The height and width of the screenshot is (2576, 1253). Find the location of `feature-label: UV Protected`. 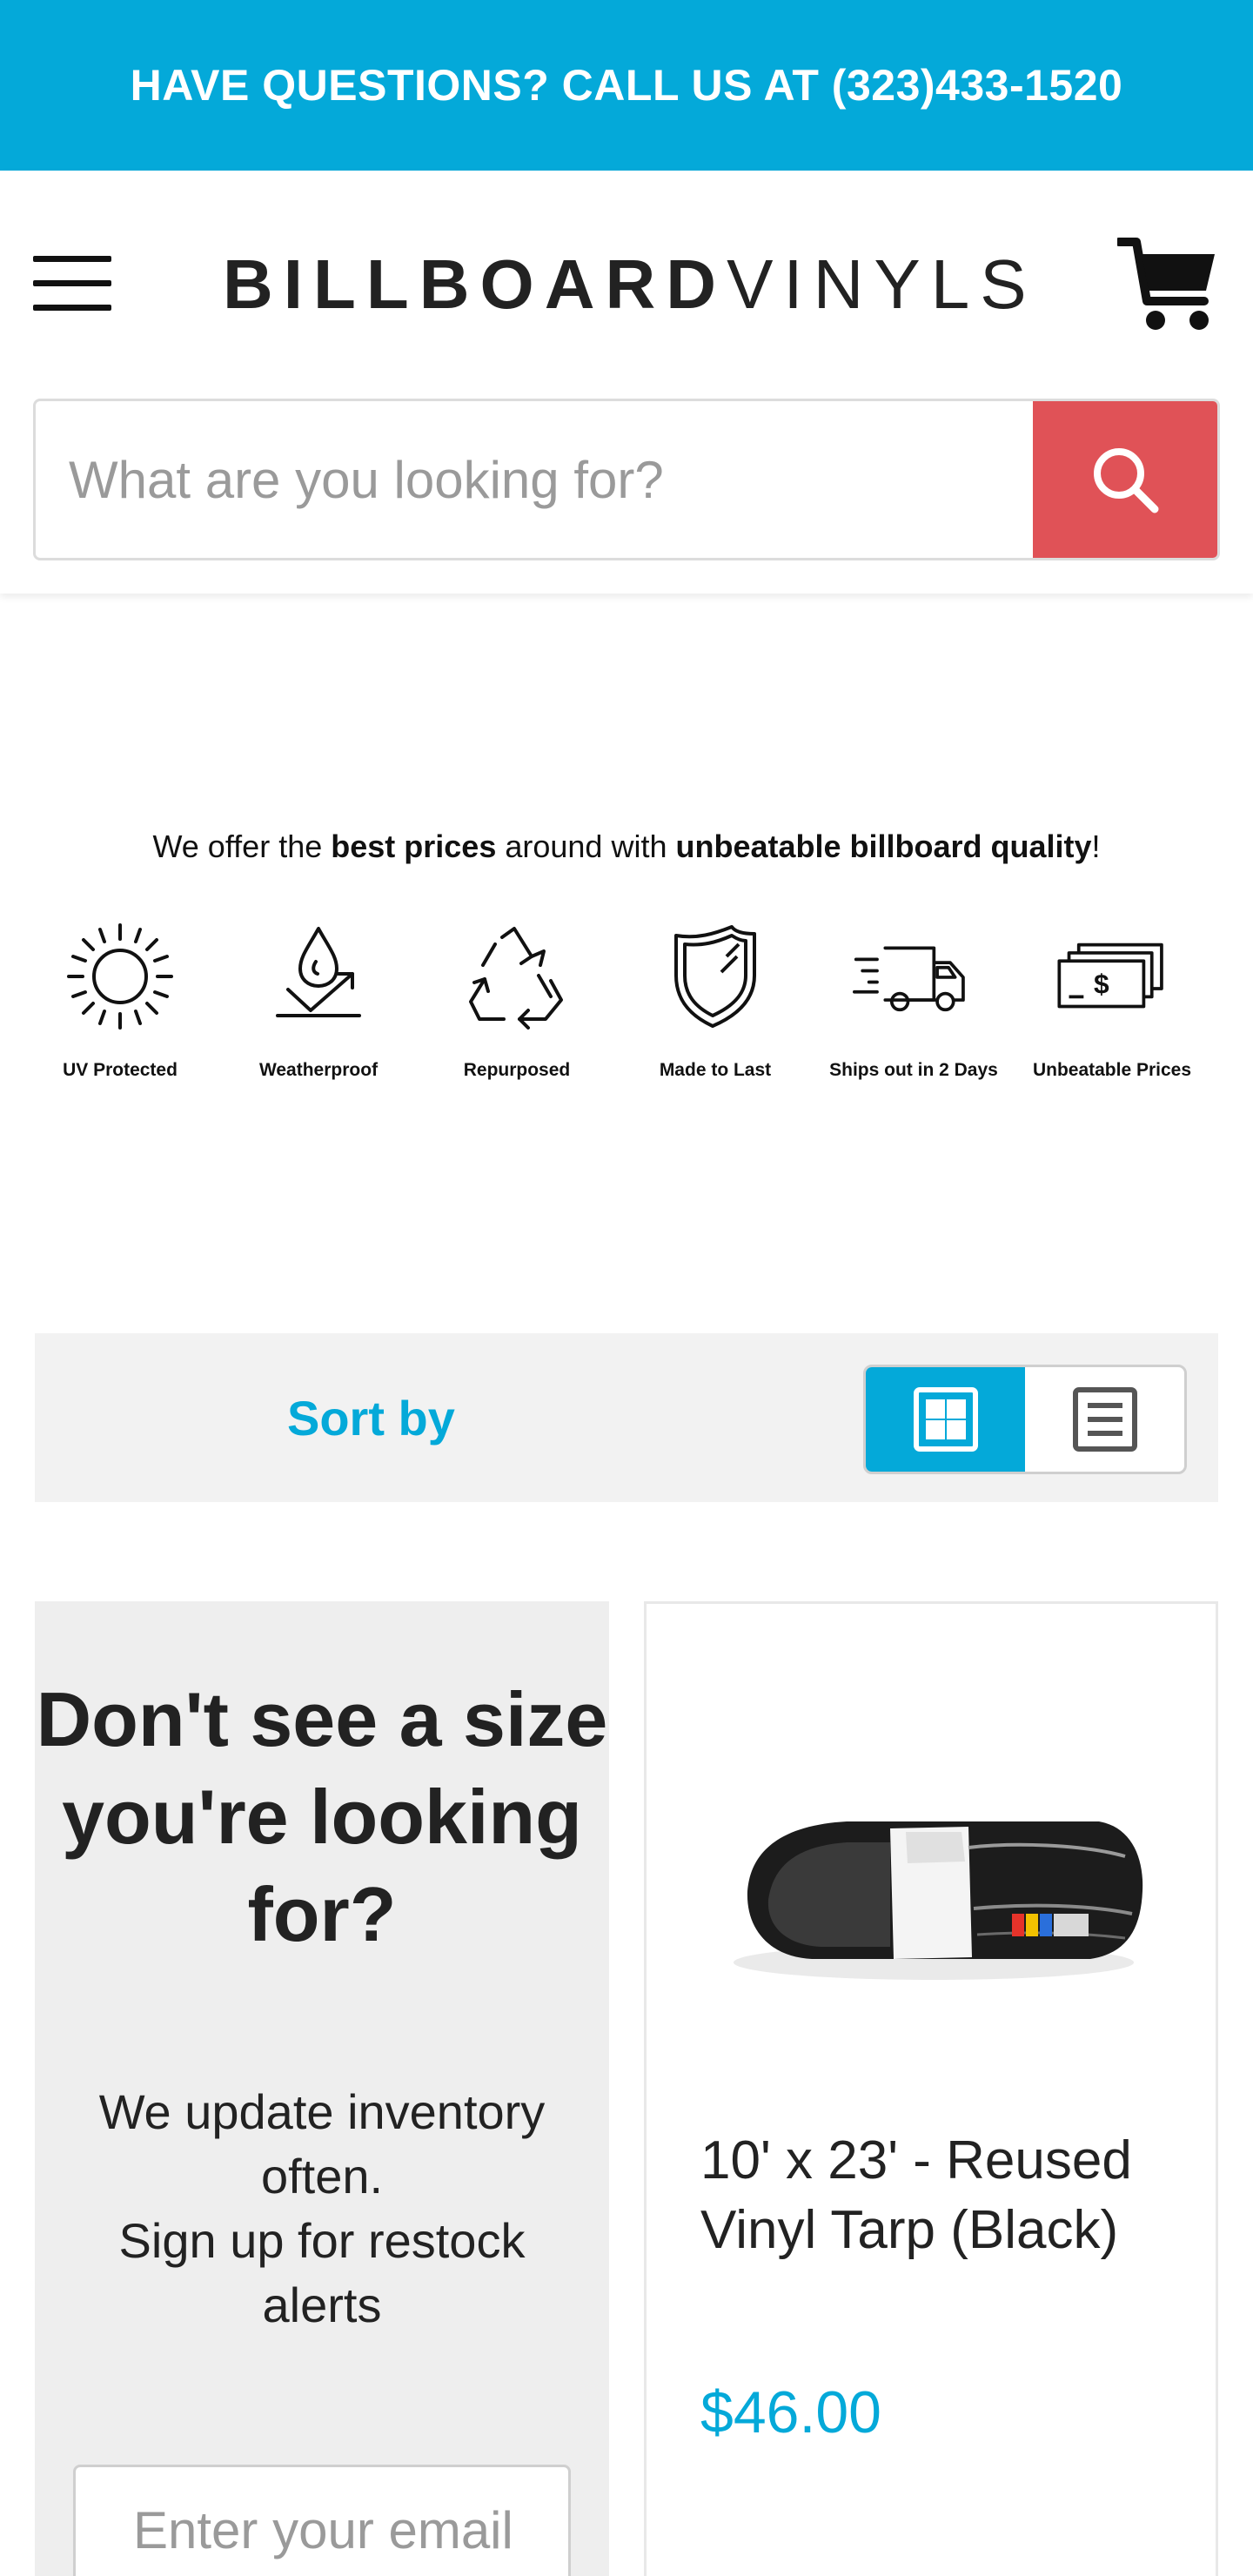

feature-label: UV Protected is located at coordinates (121, 1070).